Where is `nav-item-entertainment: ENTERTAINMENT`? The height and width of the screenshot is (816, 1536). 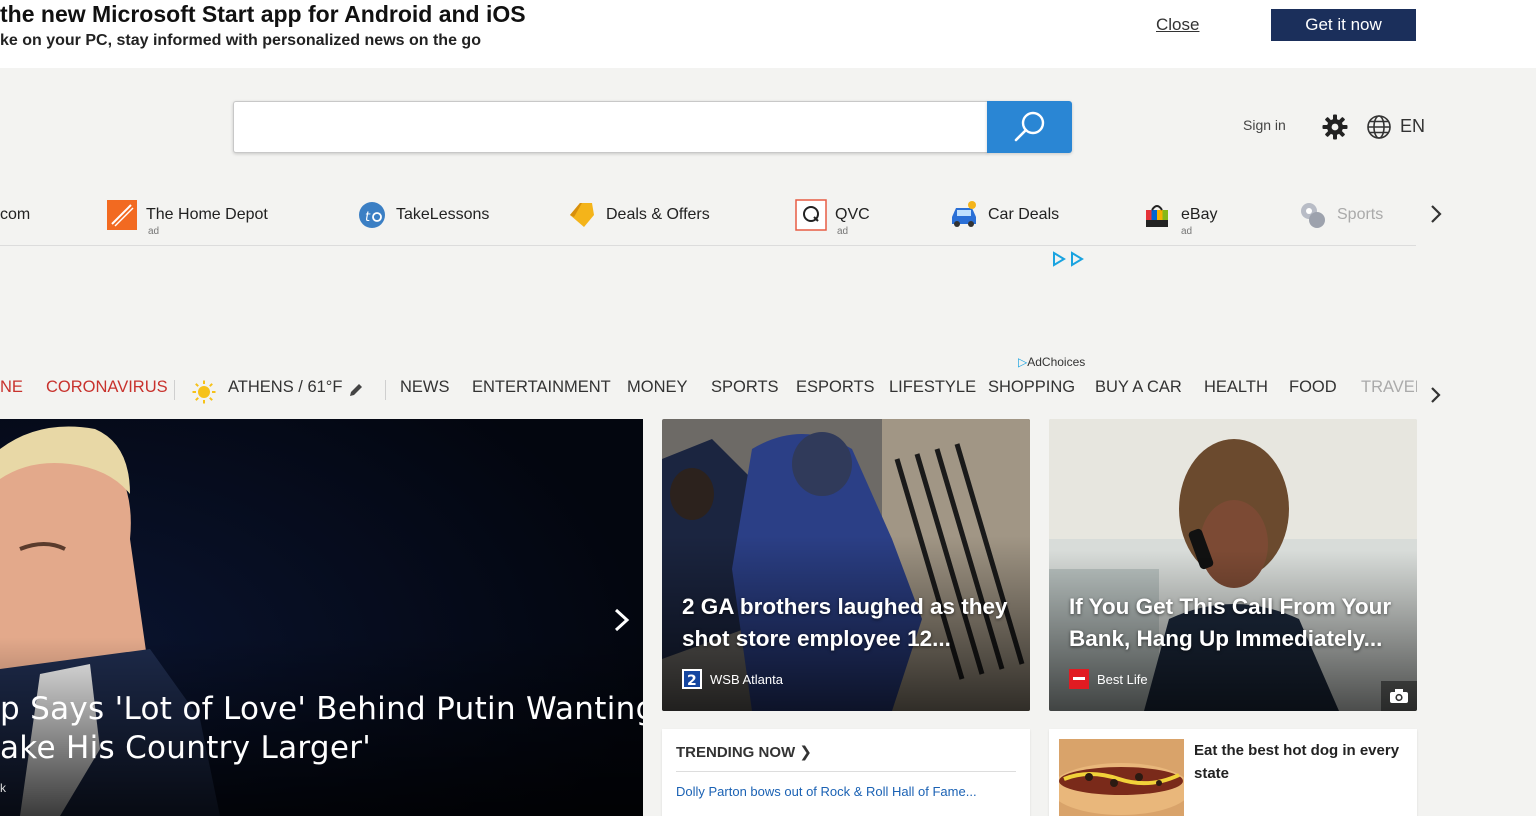
nav-item-entertainment: ENTERTAINMENT is located at coordinates (541, 387).